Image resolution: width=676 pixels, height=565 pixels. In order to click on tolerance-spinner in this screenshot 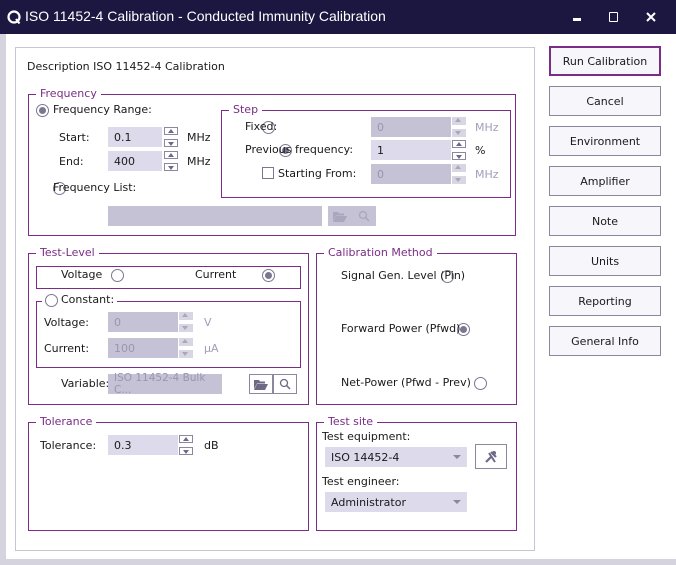, I will do `click(187, 445)`.